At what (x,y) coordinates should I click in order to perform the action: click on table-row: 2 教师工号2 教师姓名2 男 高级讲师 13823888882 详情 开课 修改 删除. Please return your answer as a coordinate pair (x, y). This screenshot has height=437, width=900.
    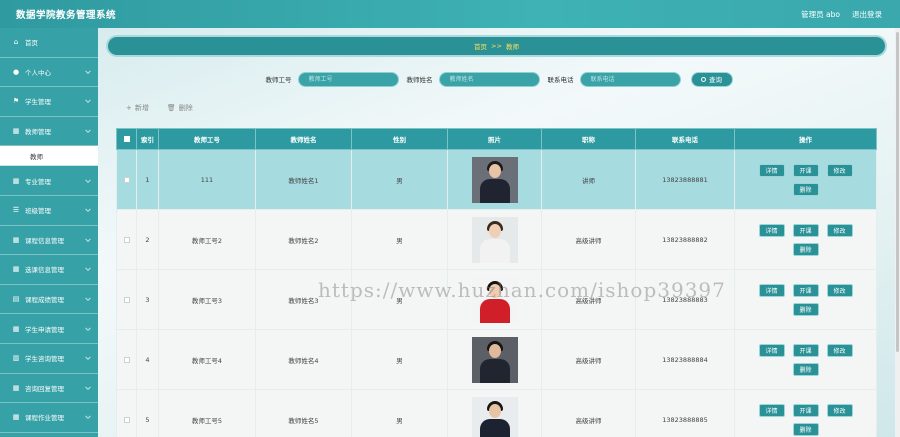
    Looking at the image, I should click on (496, 239).